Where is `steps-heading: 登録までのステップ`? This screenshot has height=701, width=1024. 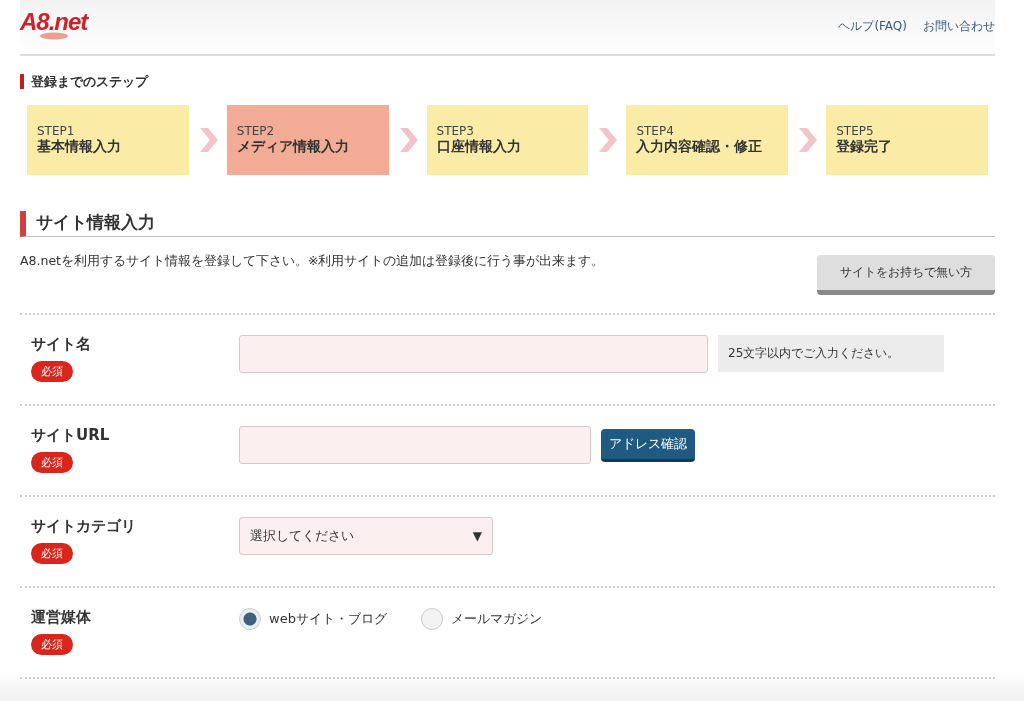
steps-heading: 登録までのステップ is located at coordinates (507, 81).